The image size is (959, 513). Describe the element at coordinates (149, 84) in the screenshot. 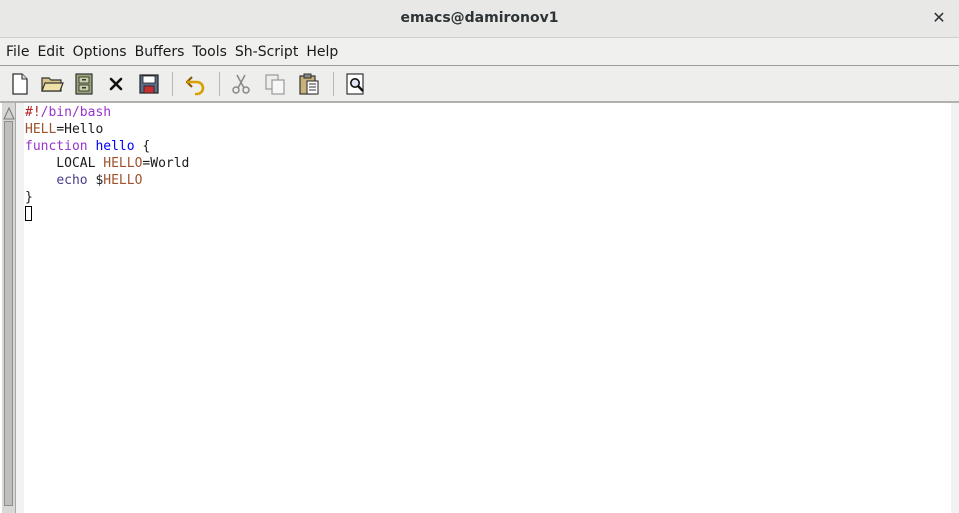

I see `save-icon` at that location.